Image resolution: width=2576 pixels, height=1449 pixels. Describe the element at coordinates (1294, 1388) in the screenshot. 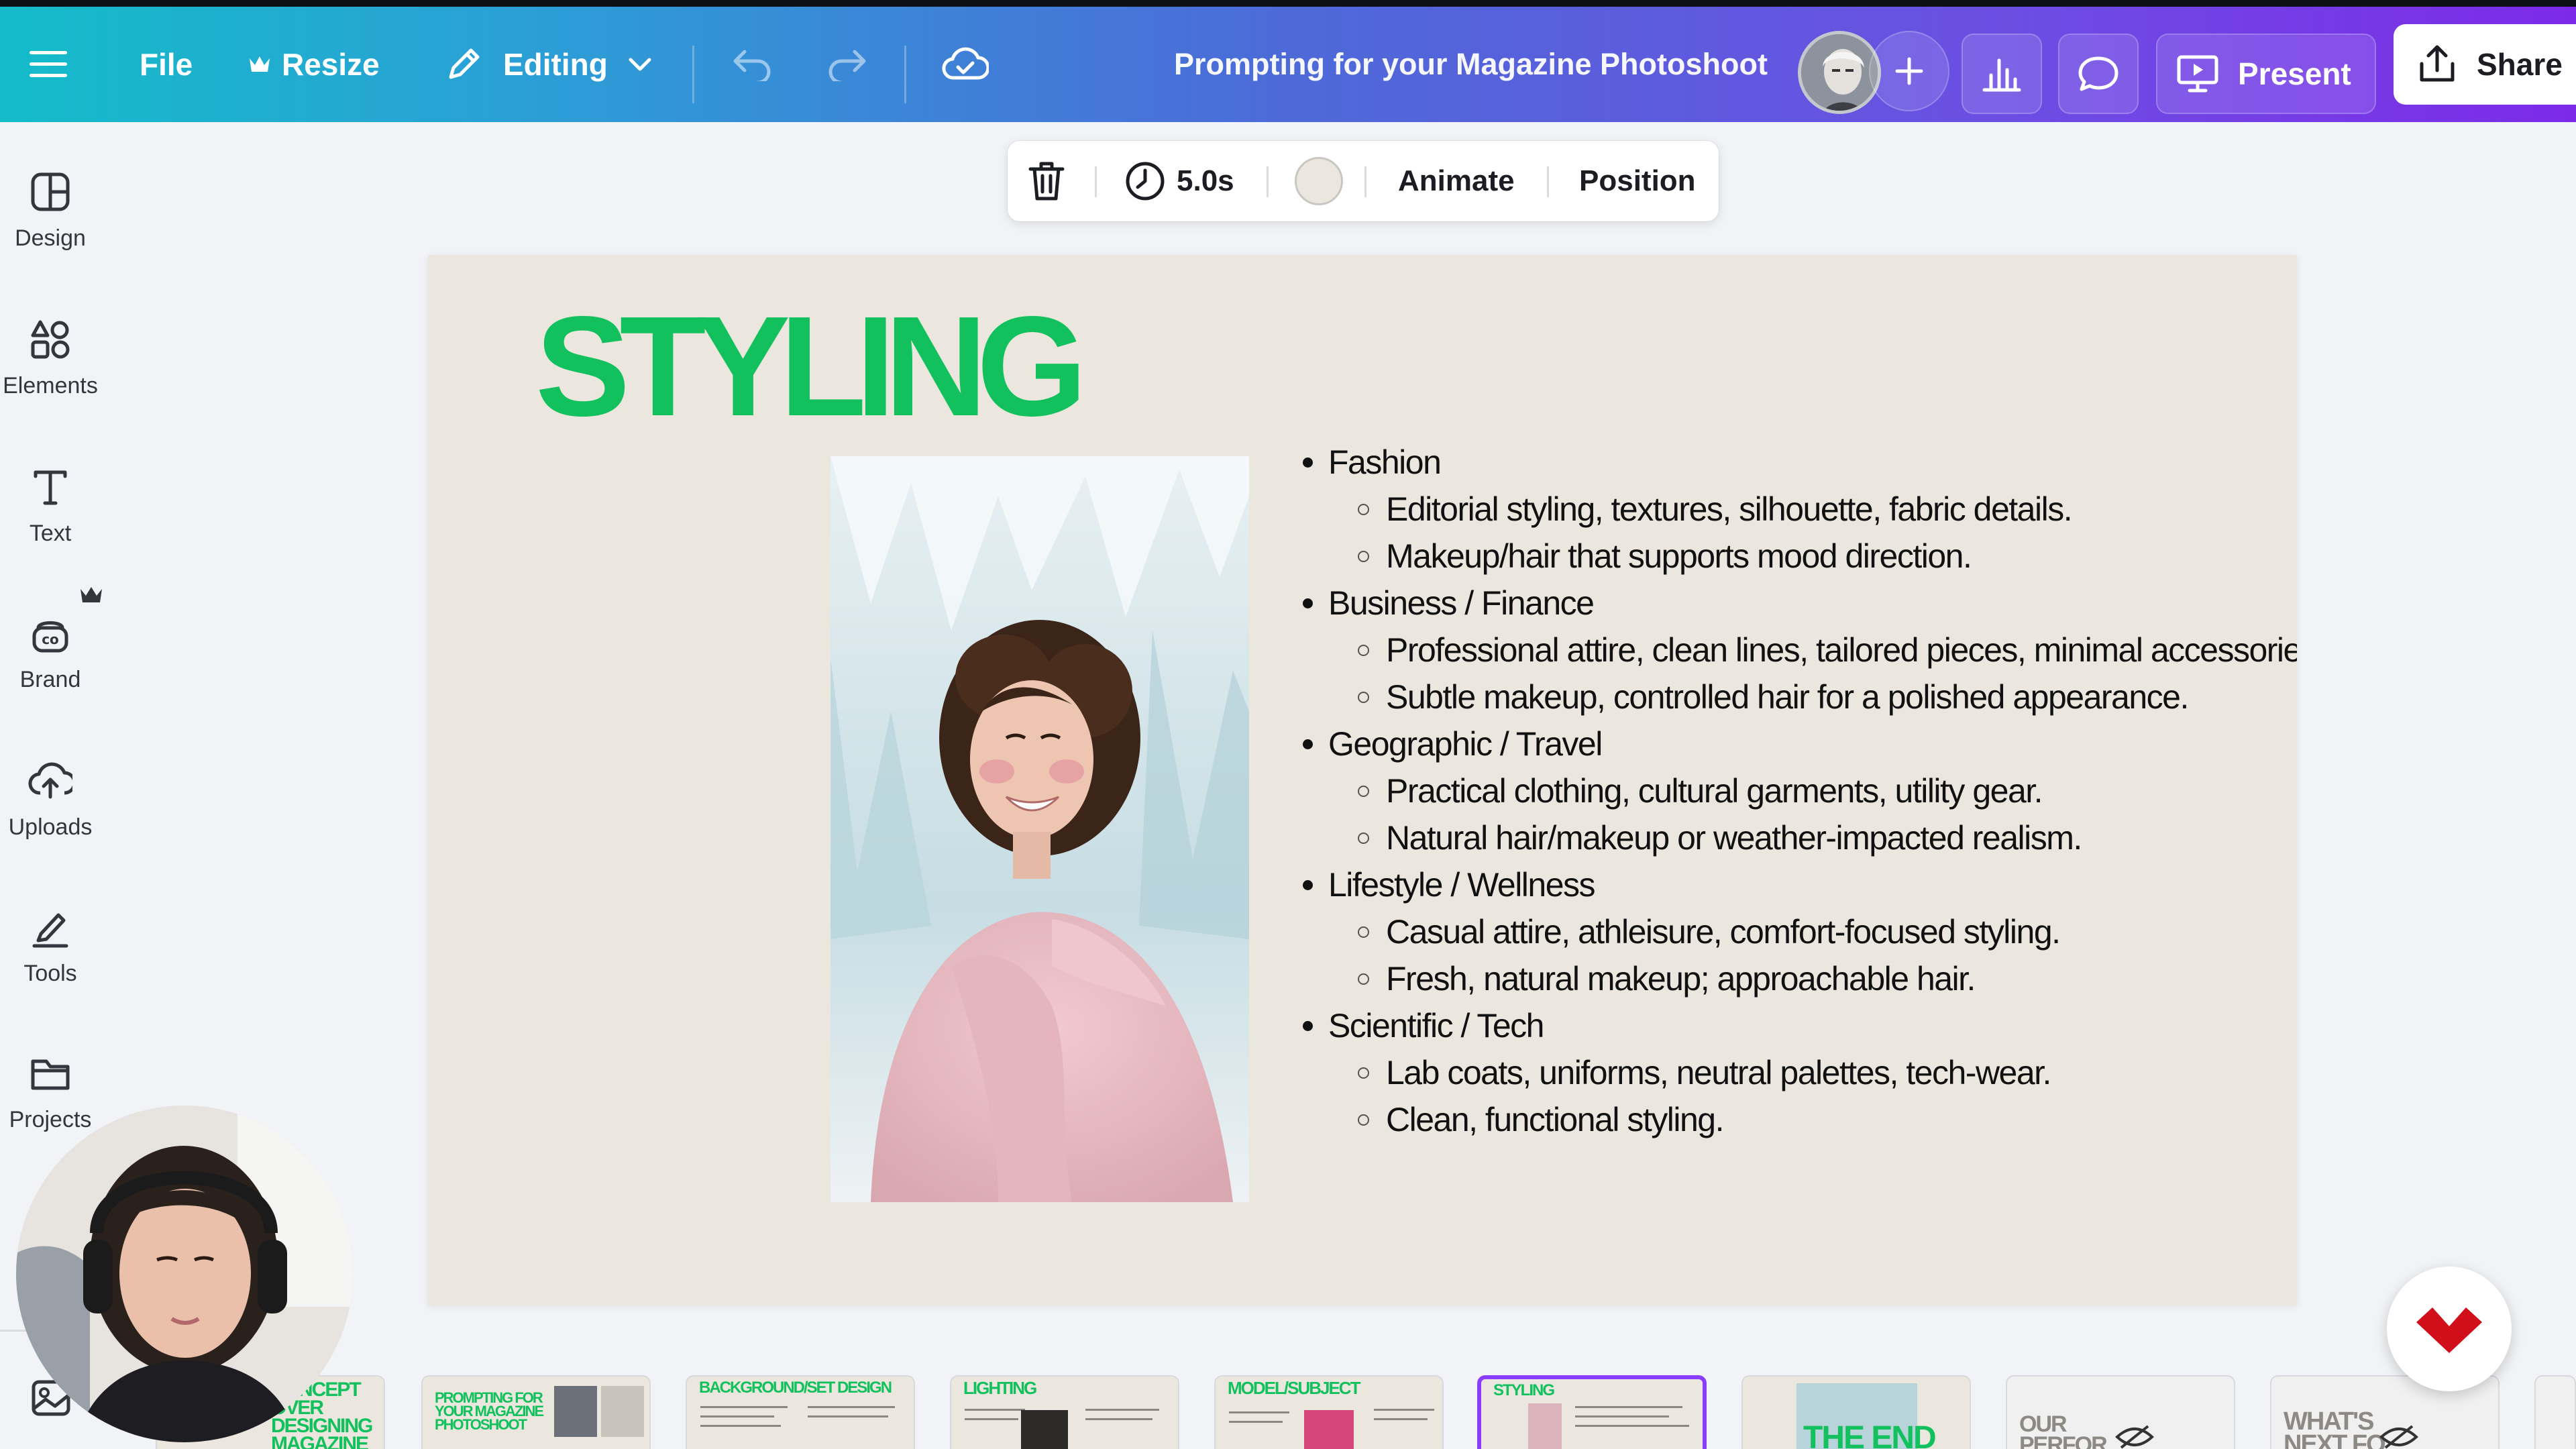

I see `thumbnail-title: MODEL/SUBJECT` at that location.